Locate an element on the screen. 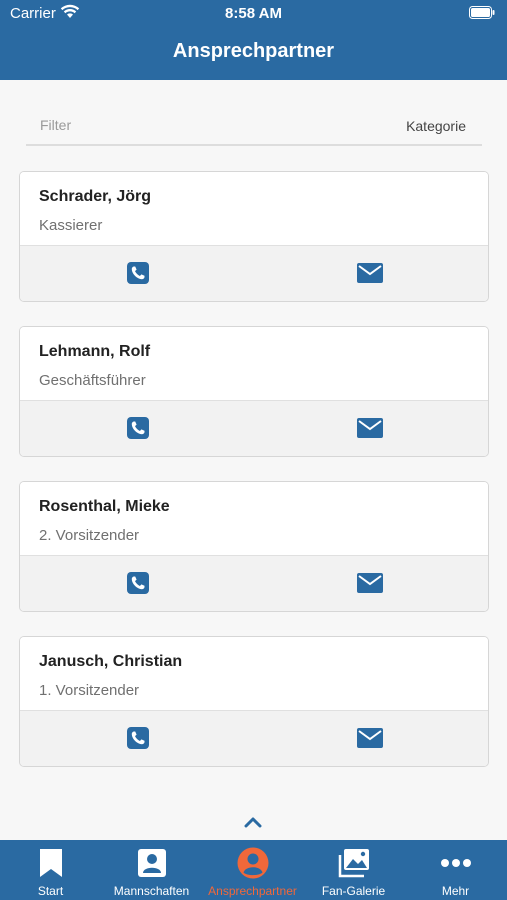 This screenshot has height=900, width=507. gallery-icon is located at coordinates (354, 863).